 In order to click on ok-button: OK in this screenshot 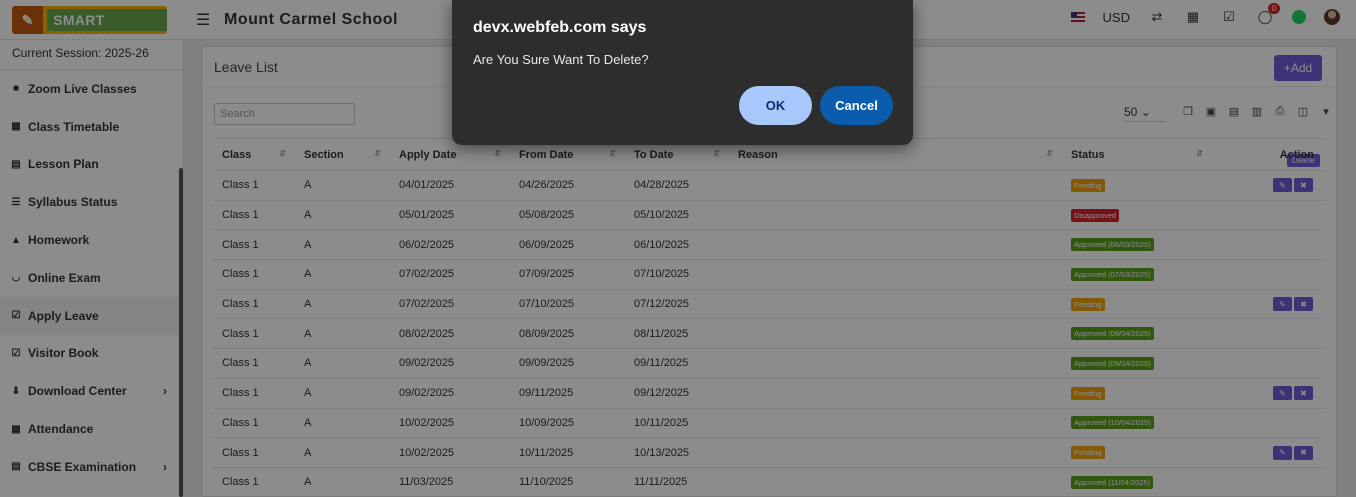, I will do `click(775, 105)`.